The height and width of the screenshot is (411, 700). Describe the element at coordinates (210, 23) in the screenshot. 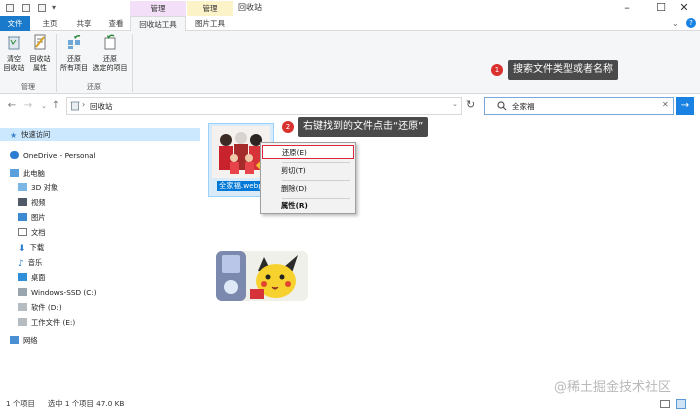

I see `tab-picture-tools: 图片工具` at that location.